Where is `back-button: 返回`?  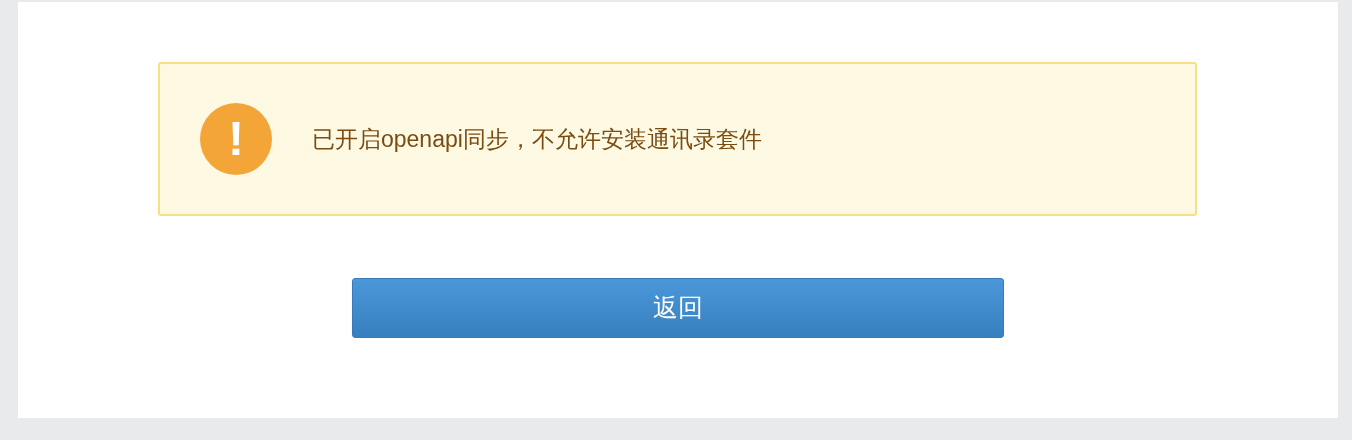 back-button: 返回 is located at coordinates (678, 308).